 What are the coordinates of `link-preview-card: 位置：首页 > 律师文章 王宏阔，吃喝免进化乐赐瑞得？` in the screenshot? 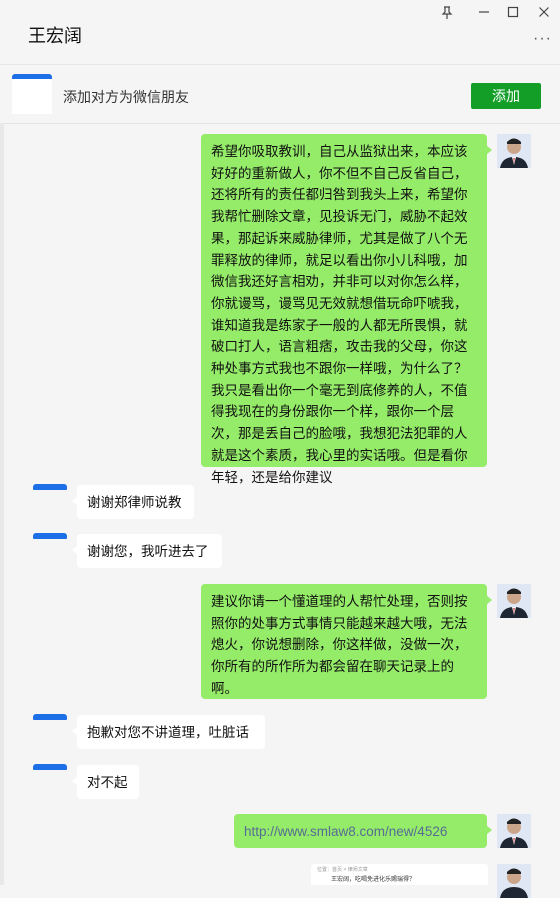 It's located at (399, 874).